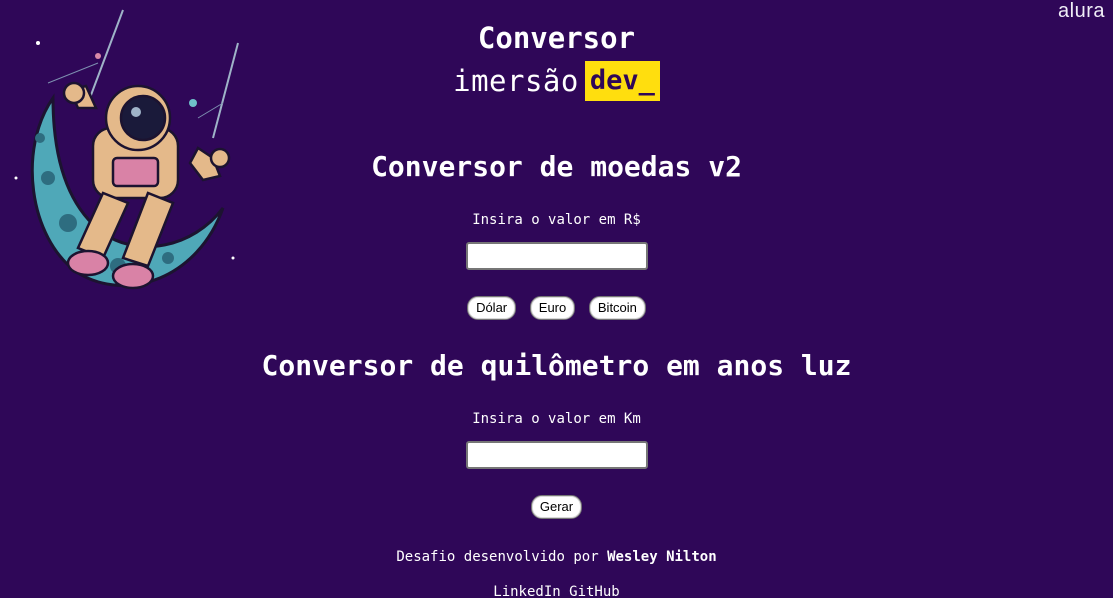 This screenshot has height=598, width=1113. Describe the element at coordinates (662, 557) in the screenshot. I see `footer-author: Wesley Nilton` at that location.